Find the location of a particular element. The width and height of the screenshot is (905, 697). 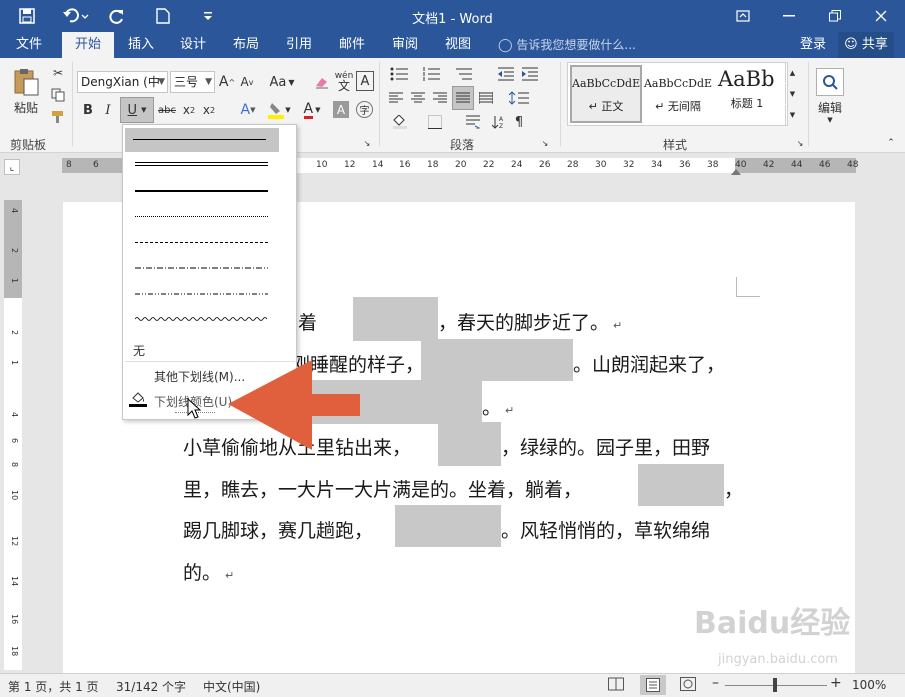

styles-scroll-up-icon: ▲ is located at coordinates (792, 73).